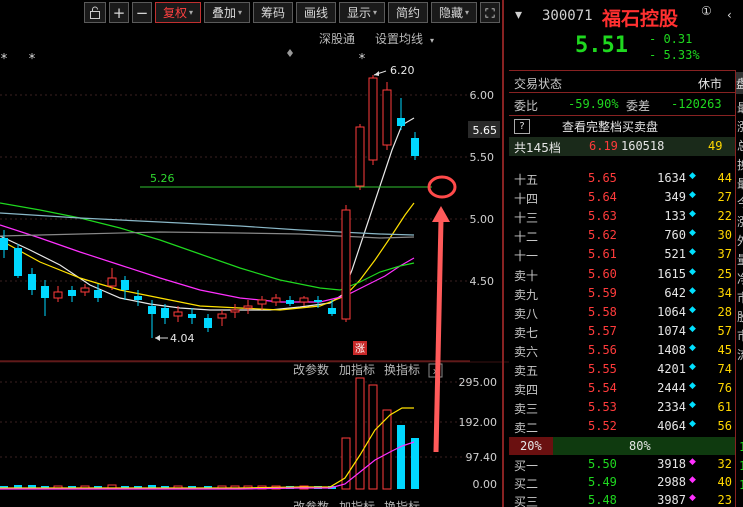 The height and width of the screenshot is (507, 743). Describe the element at coordinates (622, 426) in the screenshot. I see `order-row: 卖二 5.52 4064 ◆ 56` at that location.